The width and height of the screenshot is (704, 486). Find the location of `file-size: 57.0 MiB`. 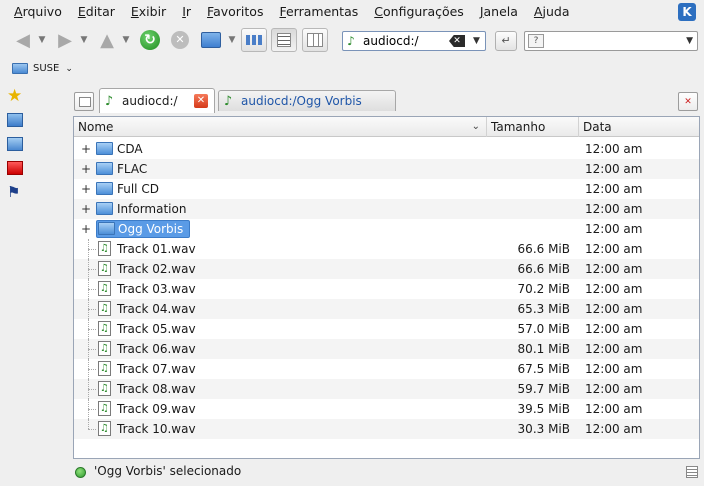

file-size: 57.0 MiB is located at coordinates (543, 329).